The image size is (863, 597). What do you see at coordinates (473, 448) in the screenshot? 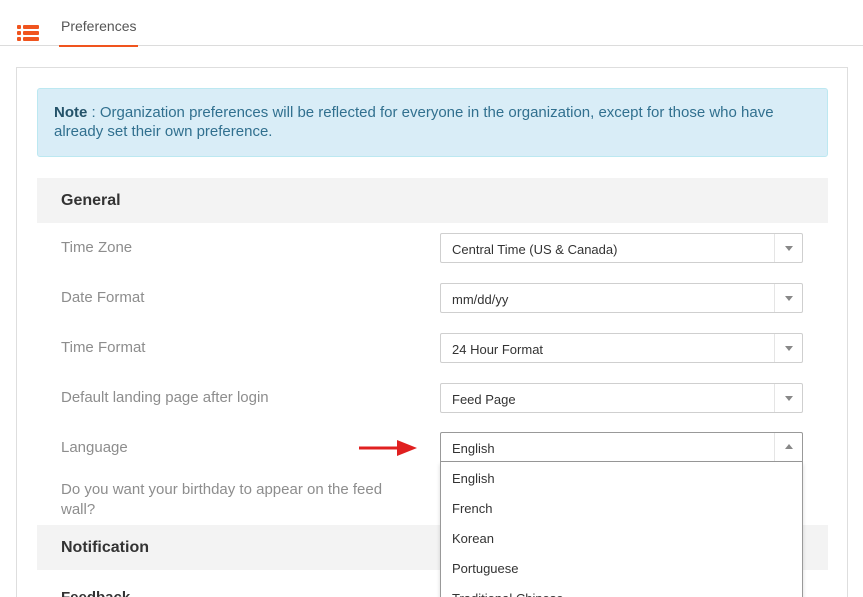
I see `language-value: English` at bounding box center [473, 448].